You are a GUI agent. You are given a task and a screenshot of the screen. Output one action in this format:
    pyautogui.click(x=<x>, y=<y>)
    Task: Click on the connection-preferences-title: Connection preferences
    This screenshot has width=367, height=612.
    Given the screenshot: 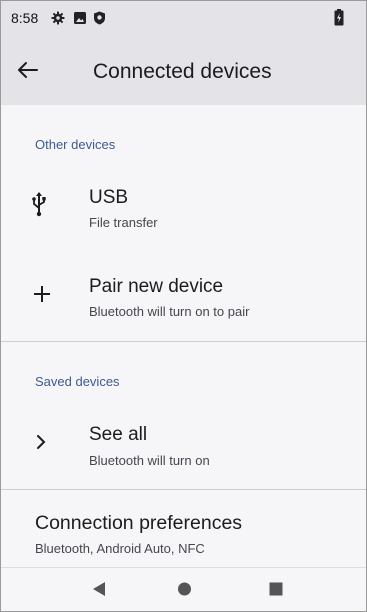 What is the action you would take?
    pyautogui.click(x=139, y=523)
    